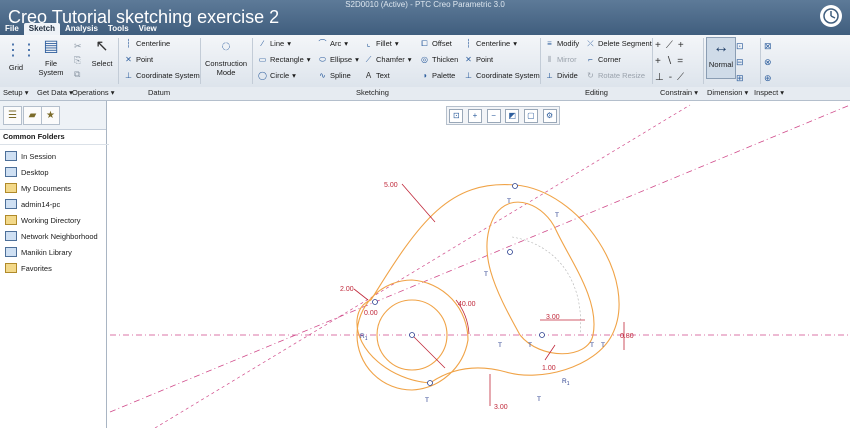 The width and height of the screenshot is (850, 428). I want to click on fillet-icon: ⌞, so click(368, 43).